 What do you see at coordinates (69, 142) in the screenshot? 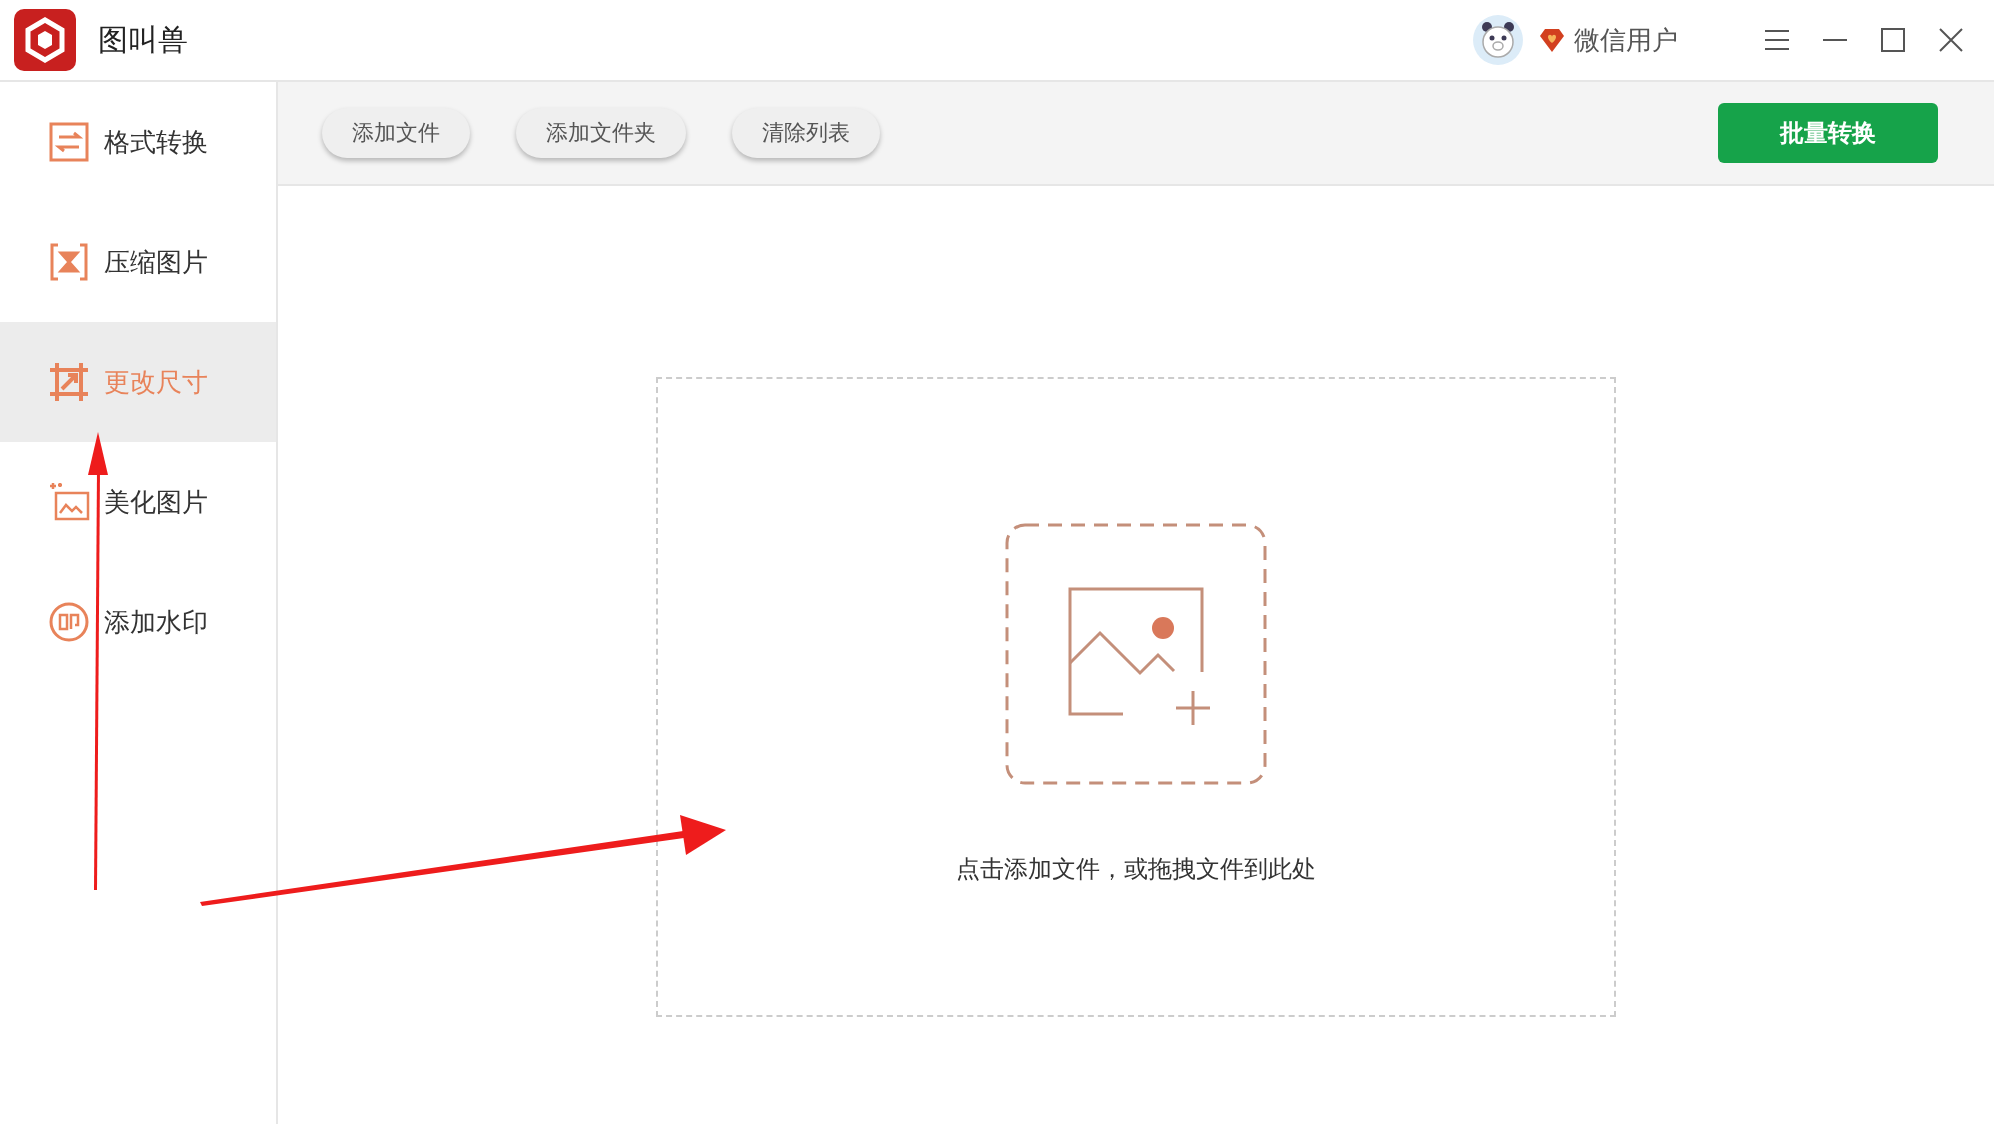
I see `swap-arrows-icon` at bounding box center [69, 142].